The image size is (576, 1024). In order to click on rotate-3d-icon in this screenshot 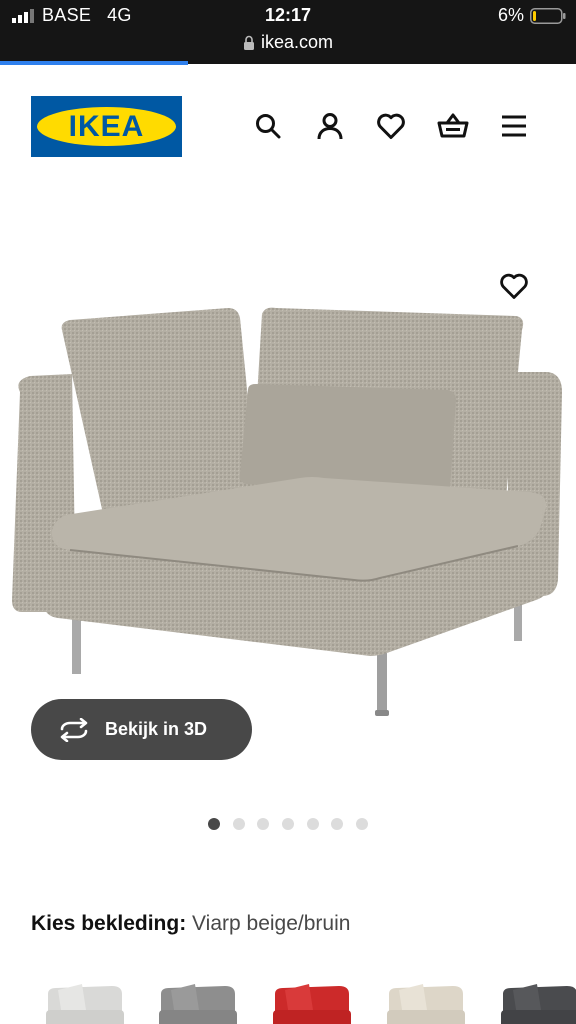, I will do `click(74, 729)`.